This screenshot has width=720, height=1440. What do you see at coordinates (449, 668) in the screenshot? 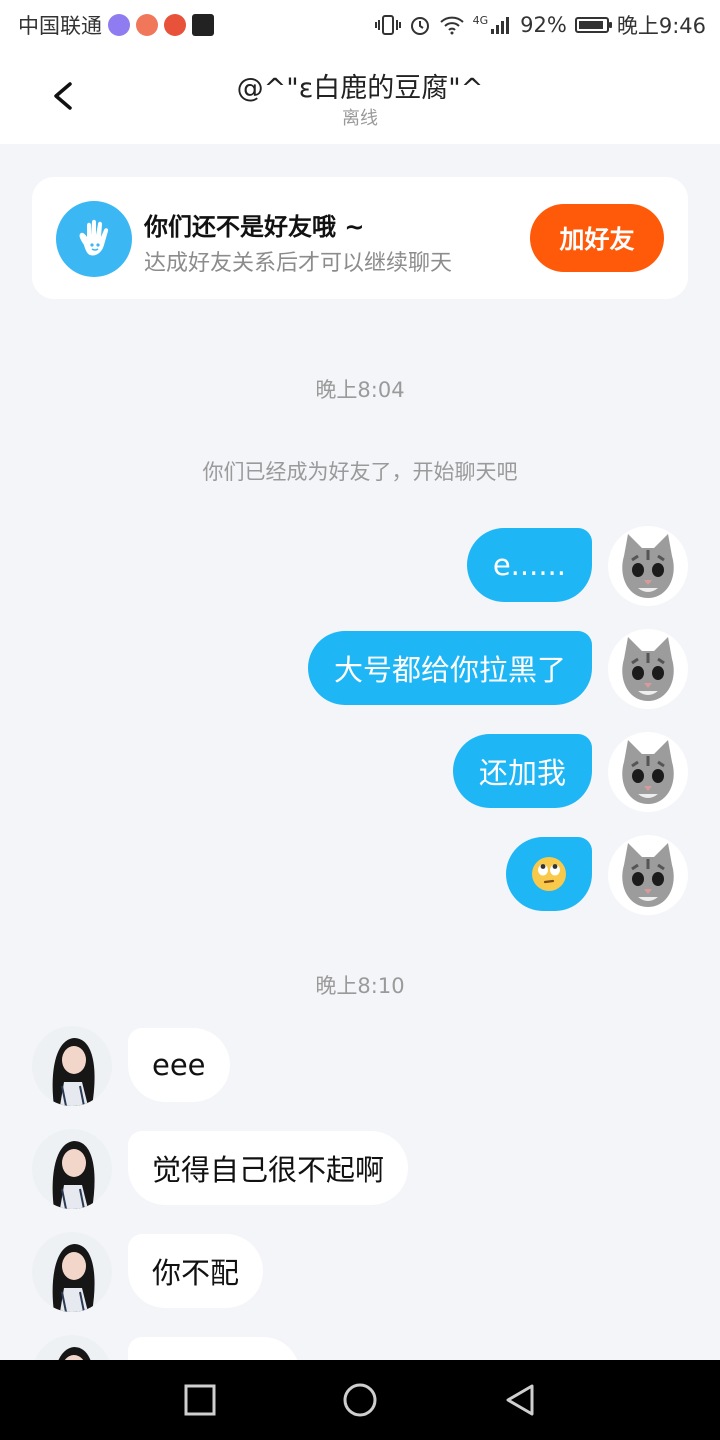
I see `outgoing-message: 大号都给你拉黑了` at bounding box center [449, 668].